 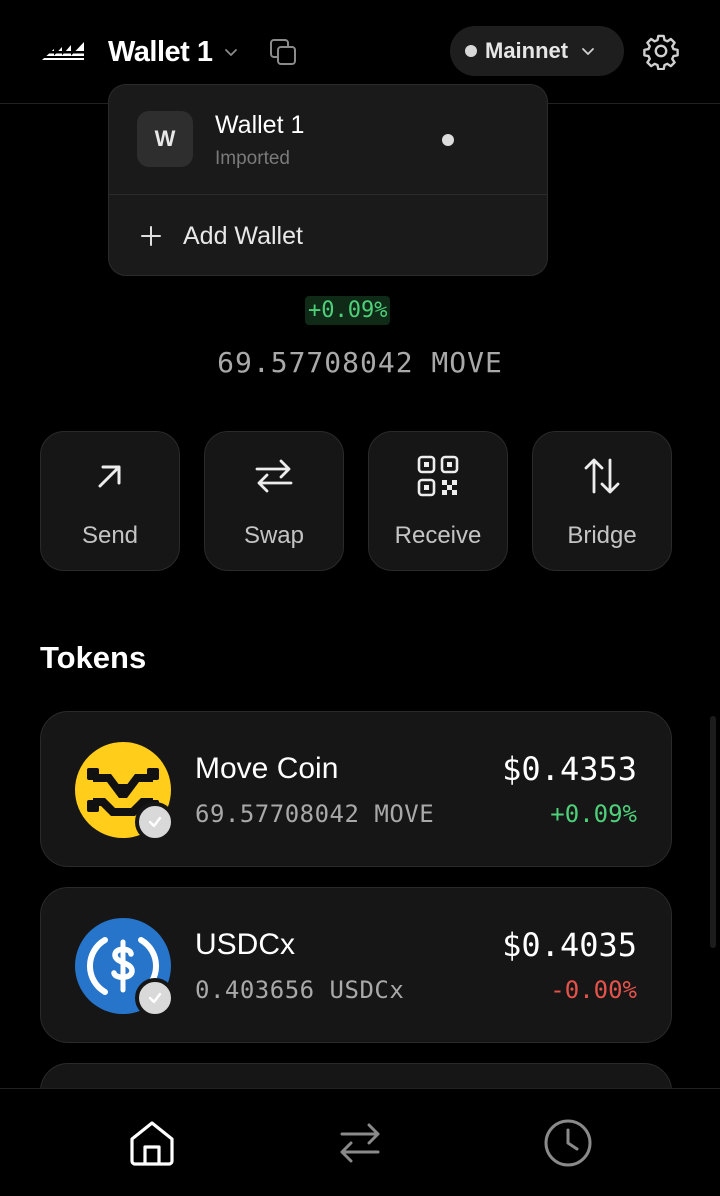 I want to click on wallet-name: Wallet 1, so click(x=260, y=125).